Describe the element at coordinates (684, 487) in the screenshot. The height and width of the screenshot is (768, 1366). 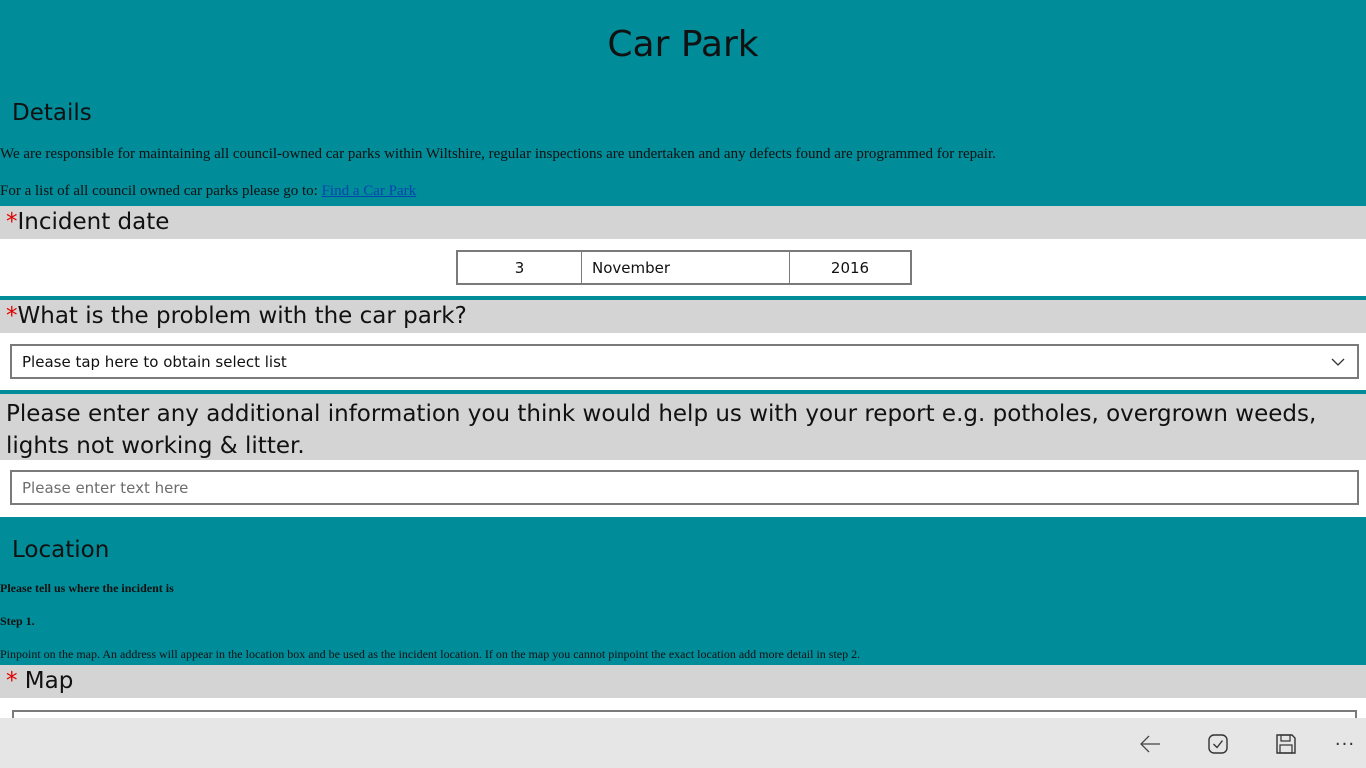
I see `additional-info-input` at that location.